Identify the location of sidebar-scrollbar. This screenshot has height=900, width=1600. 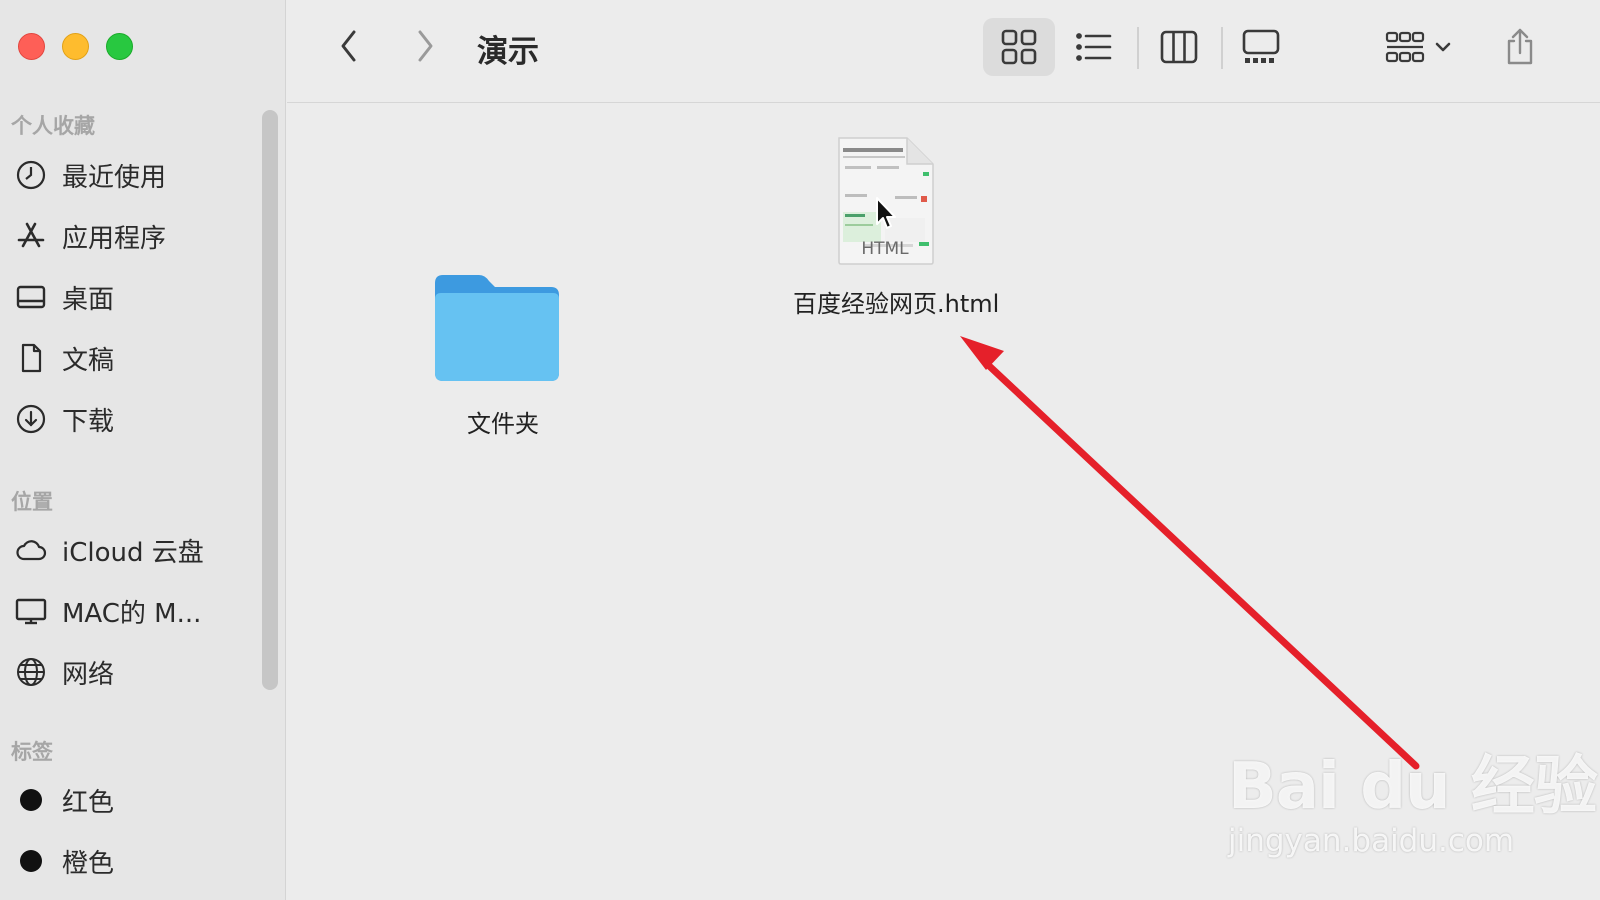
(270, 400).